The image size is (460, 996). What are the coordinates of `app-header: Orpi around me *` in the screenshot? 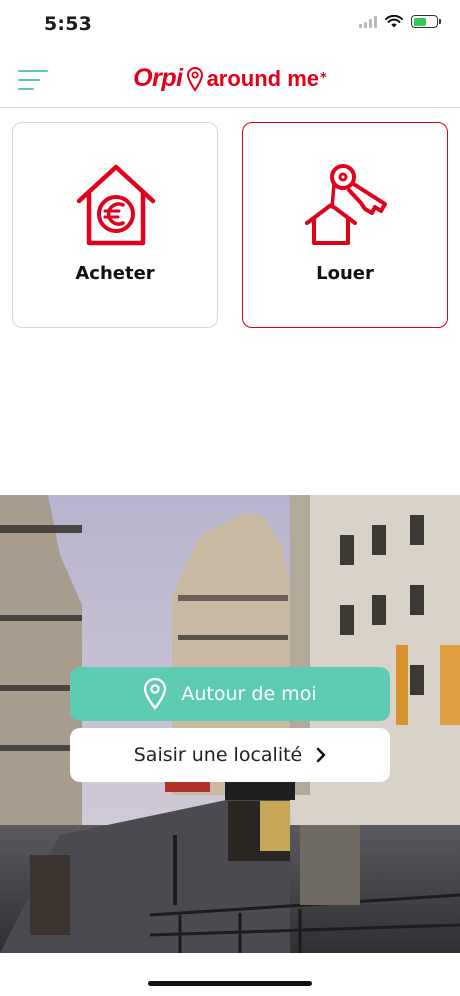 It's located at (230, 79).